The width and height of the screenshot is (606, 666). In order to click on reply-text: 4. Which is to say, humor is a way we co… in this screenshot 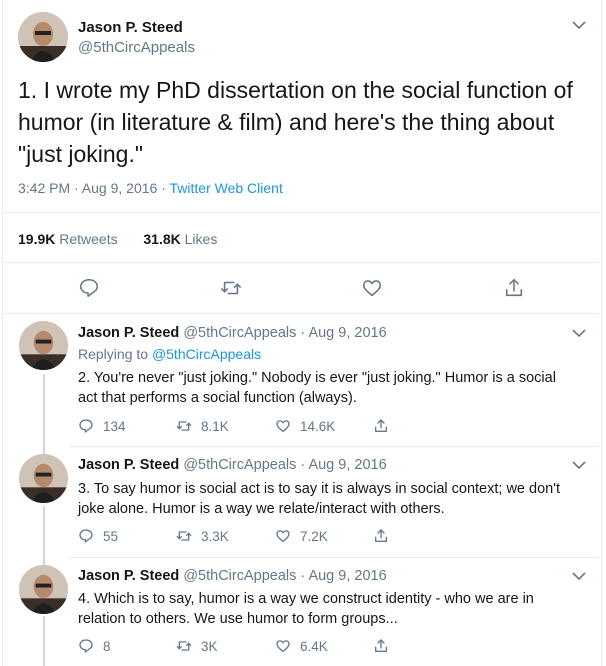, I will do `click(306, 609)`.